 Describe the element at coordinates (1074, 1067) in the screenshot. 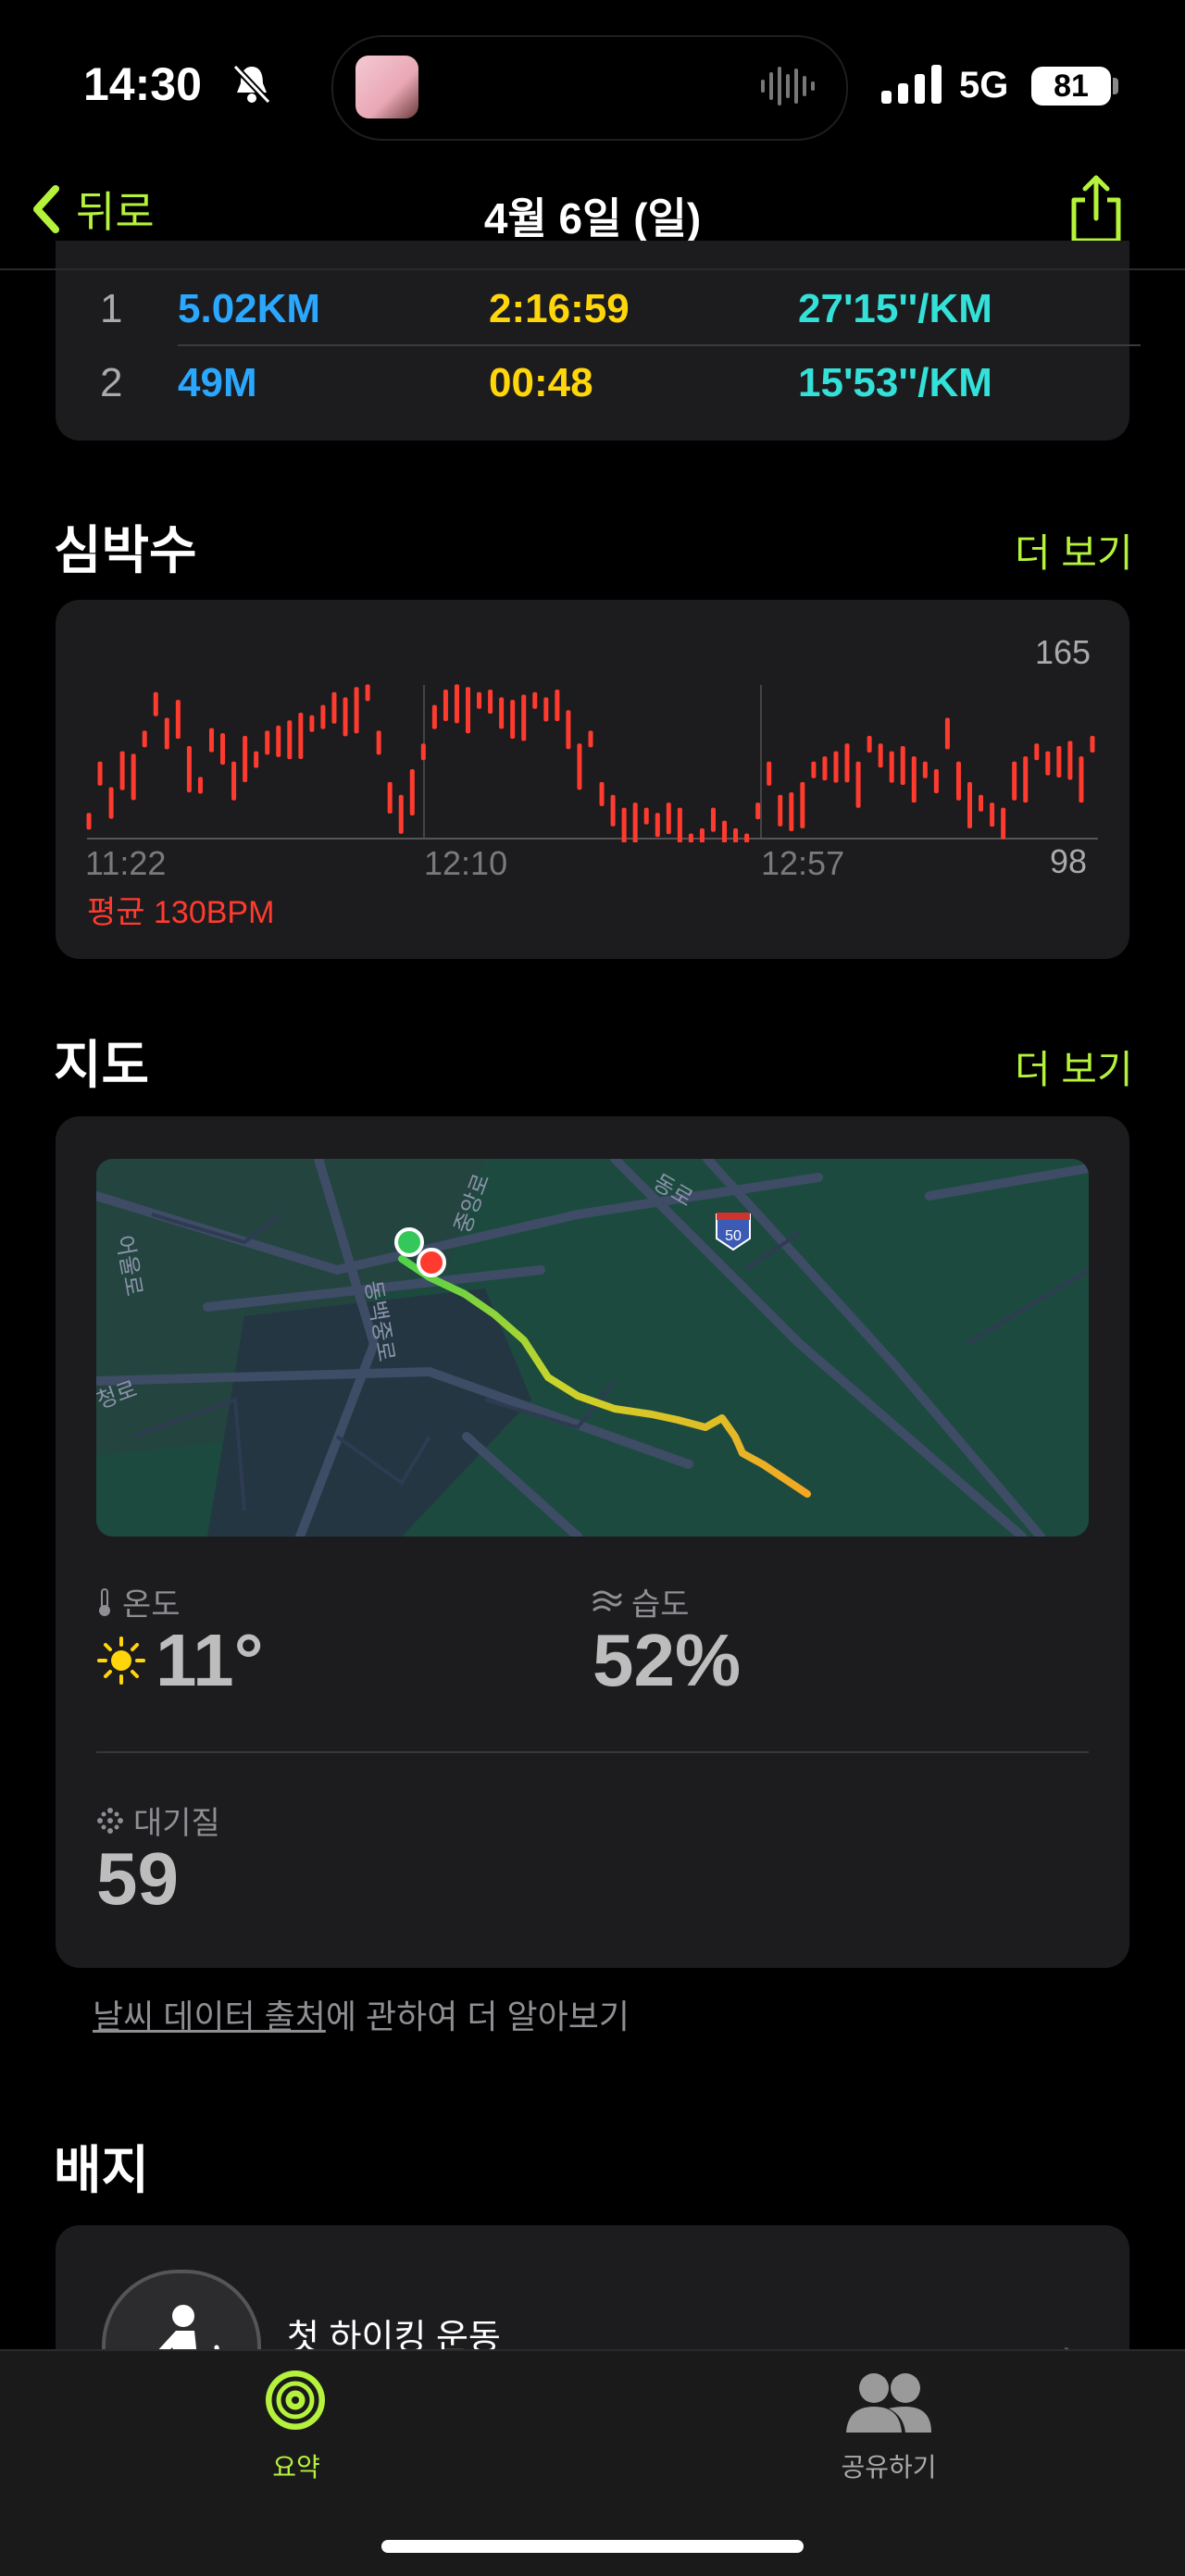

I see `map-more-link: 더 보기` at that location.